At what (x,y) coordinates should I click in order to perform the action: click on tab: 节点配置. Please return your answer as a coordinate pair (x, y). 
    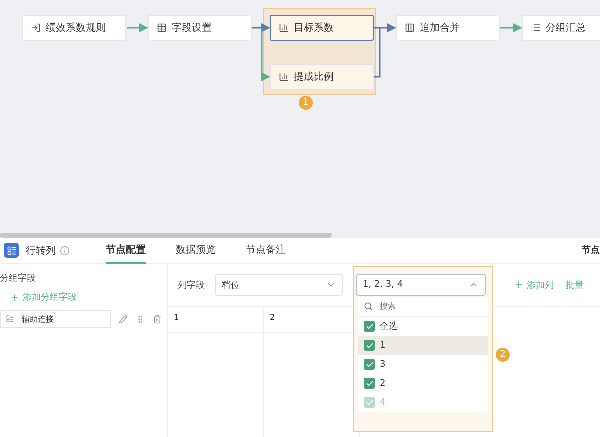
    Looking at the image, I should click on (126, 251).